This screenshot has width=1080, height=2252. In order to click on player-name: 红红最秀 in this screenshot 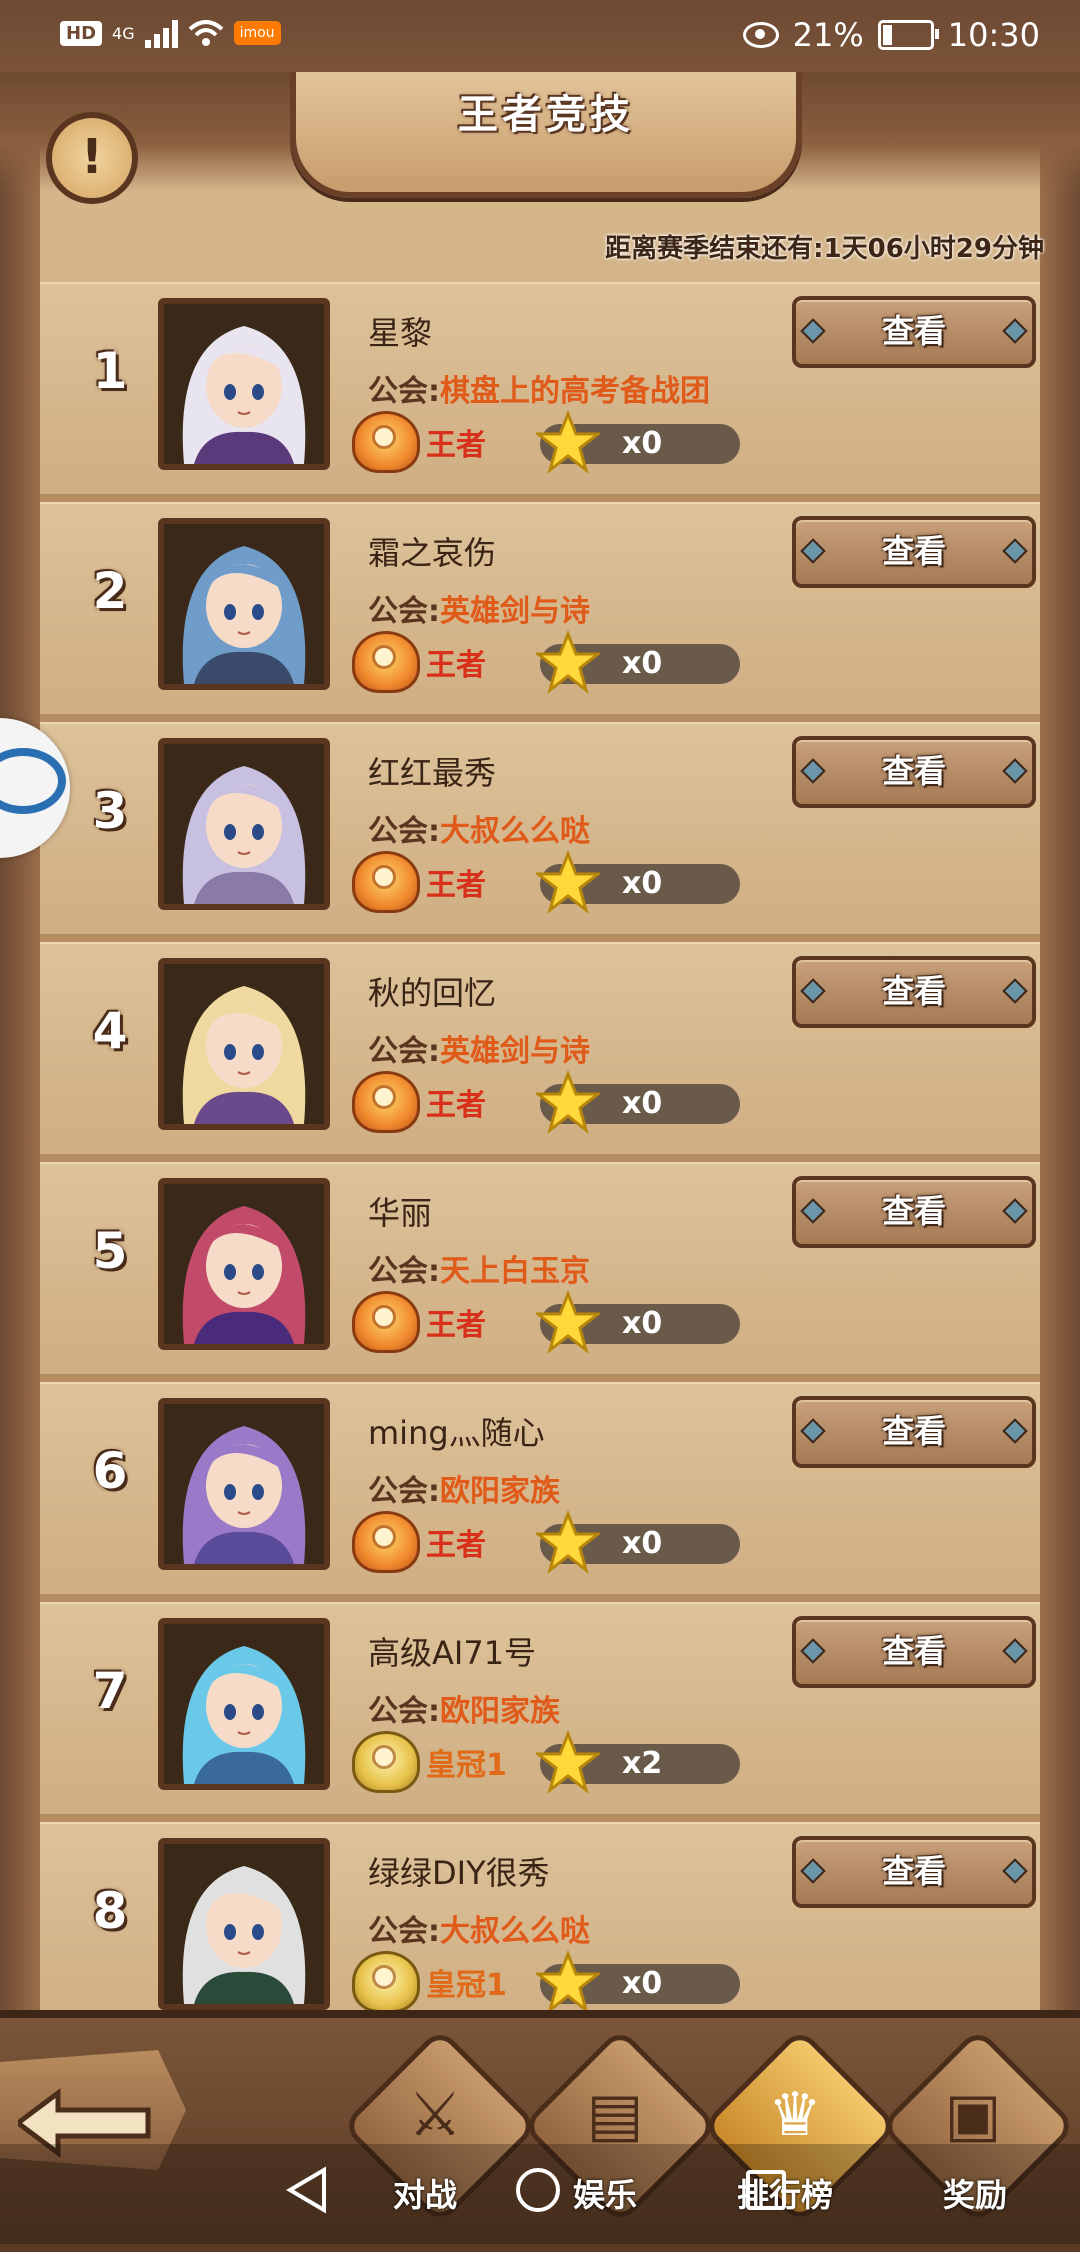, I will do `click(432, 773)`.